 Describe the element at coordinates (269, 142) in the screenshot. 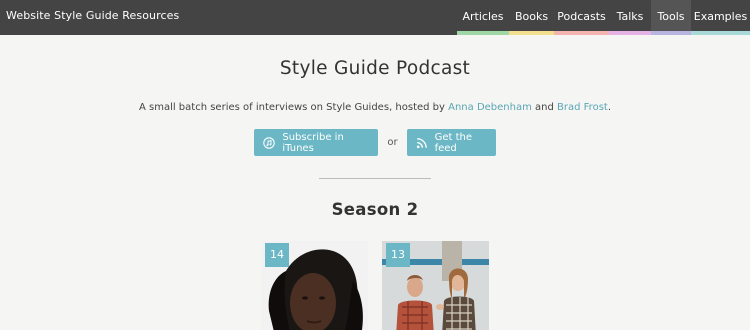

I see `music-note-circle-icon` at that location.